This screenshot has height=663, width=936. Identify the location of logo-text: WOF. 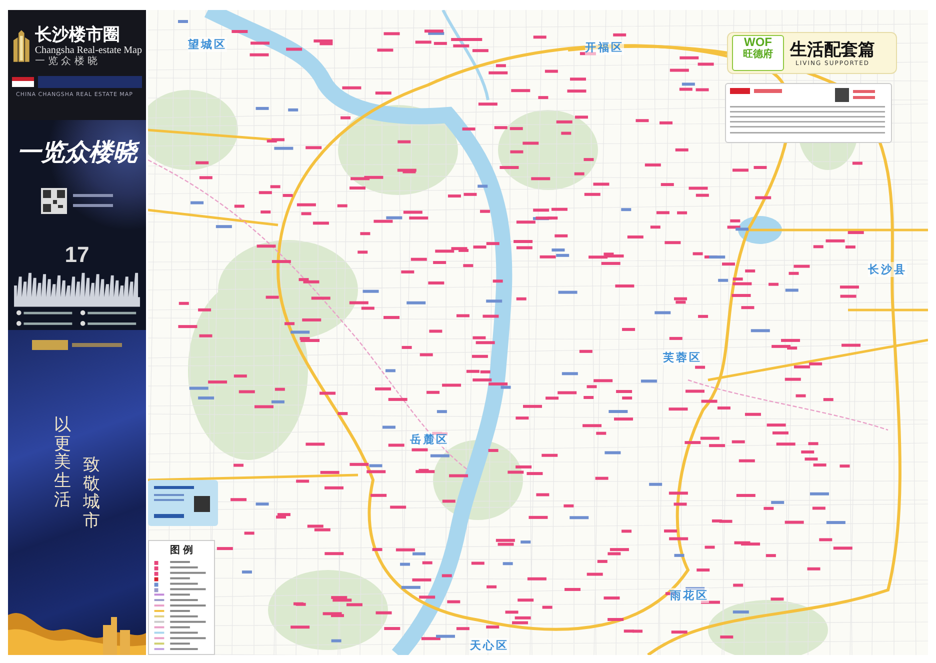
(758, 42).